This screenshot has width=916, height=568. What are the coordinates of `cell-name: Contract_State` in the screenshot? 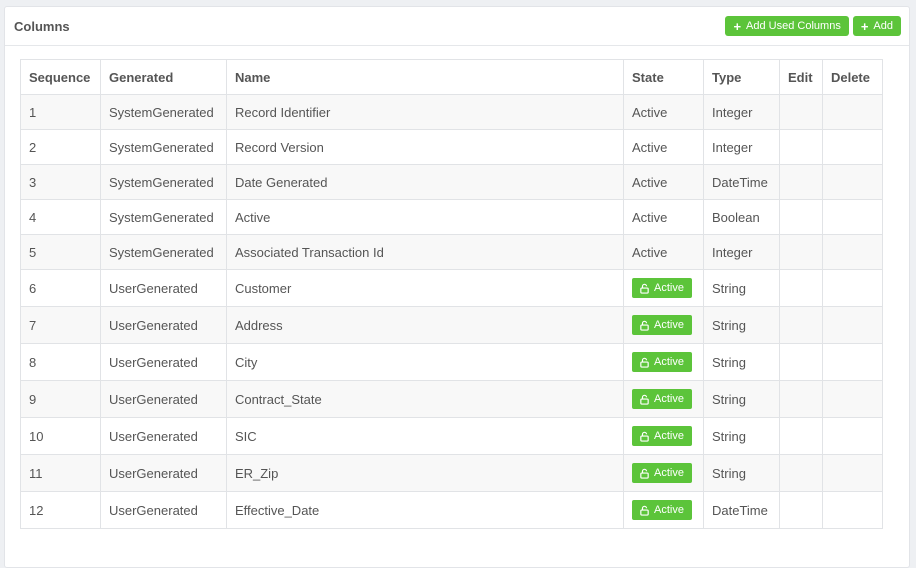 It's located at (425, 399).